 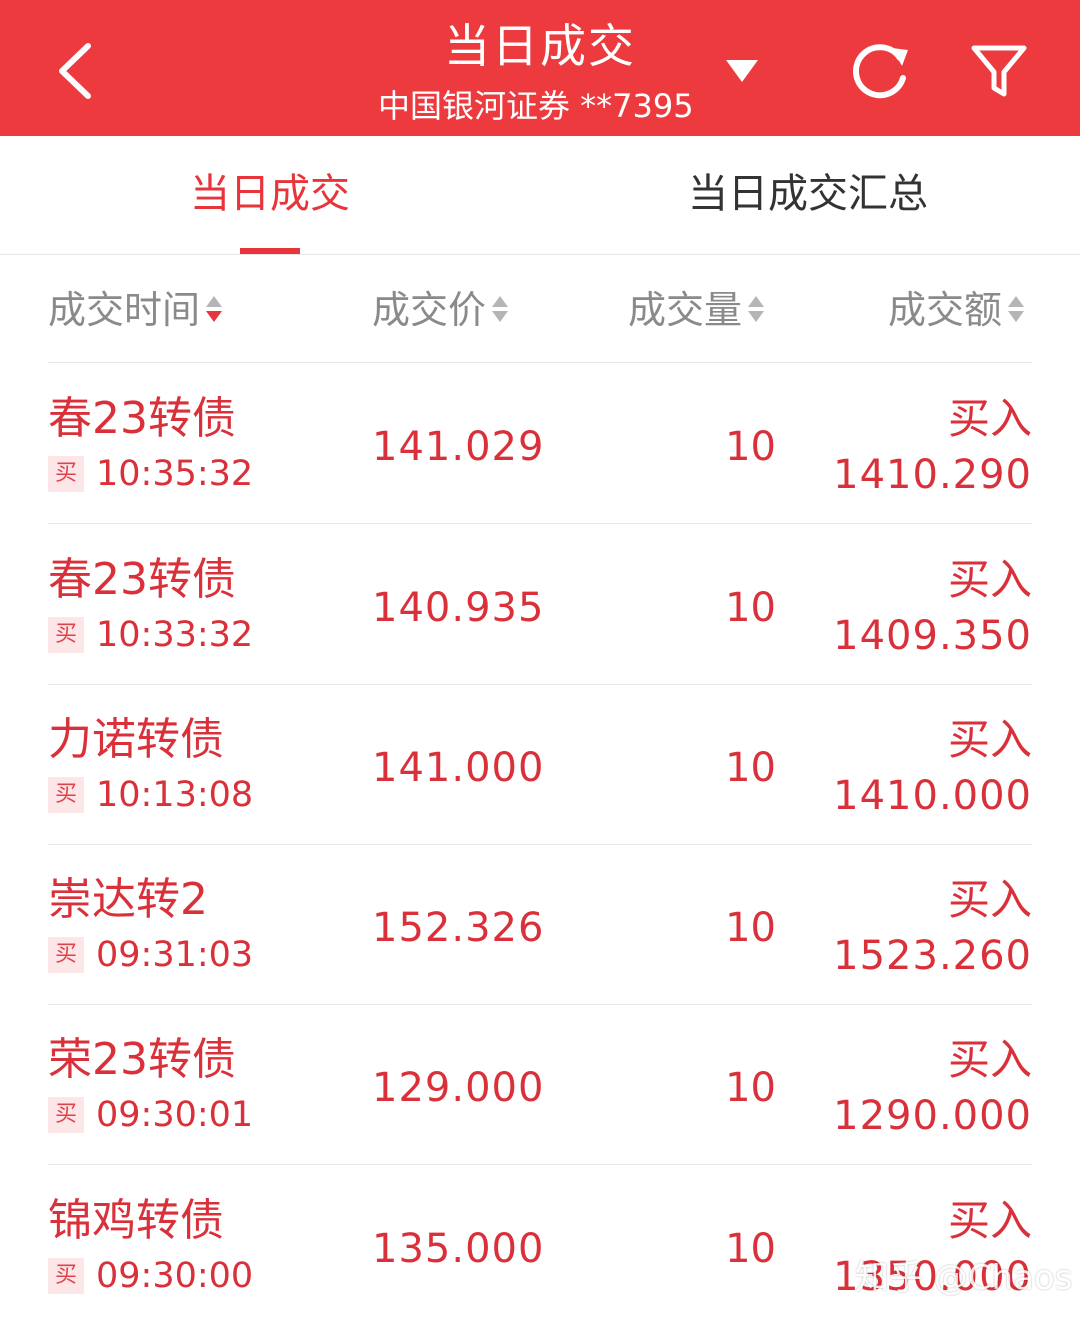 I want to click on refresh-icon, so click(x=881, y=71).